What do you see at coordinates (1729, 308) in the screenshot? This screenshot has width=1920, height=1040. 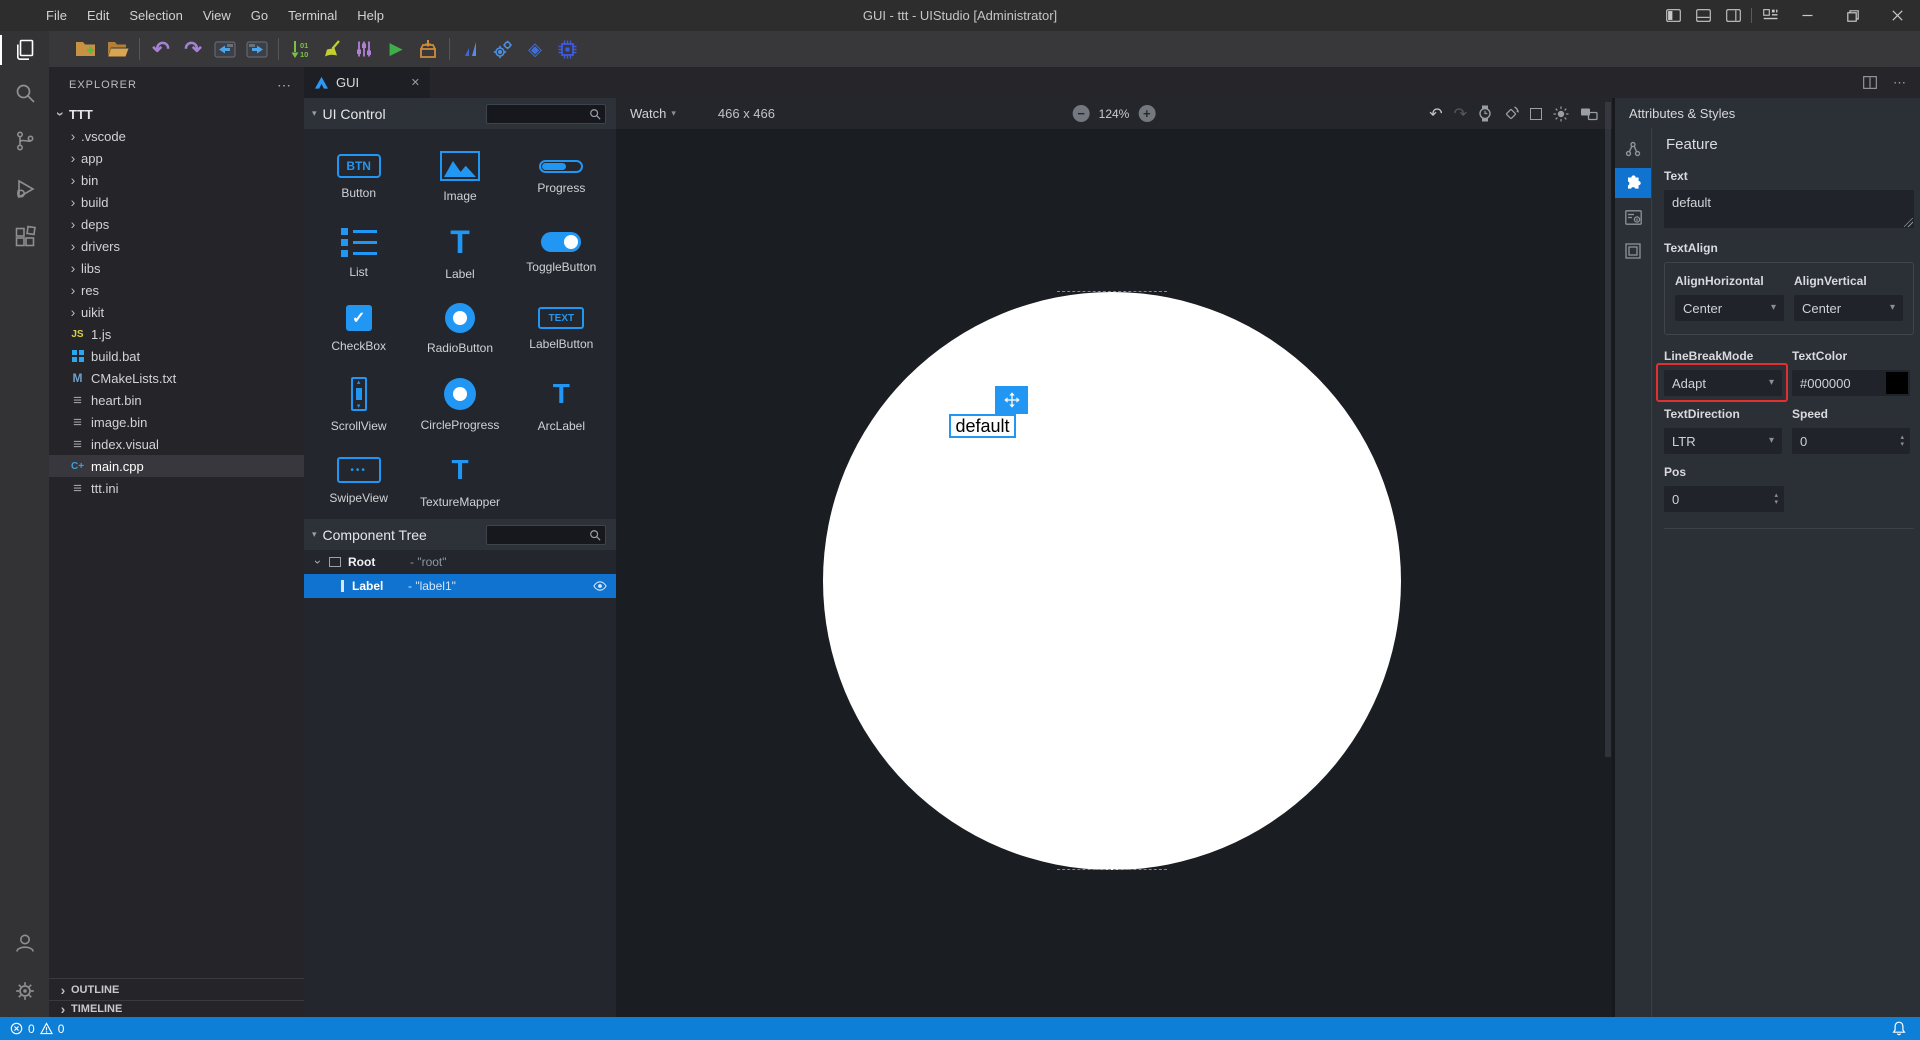 I see `align-horizontal-select: Center` at bounding box center [1729, 308].